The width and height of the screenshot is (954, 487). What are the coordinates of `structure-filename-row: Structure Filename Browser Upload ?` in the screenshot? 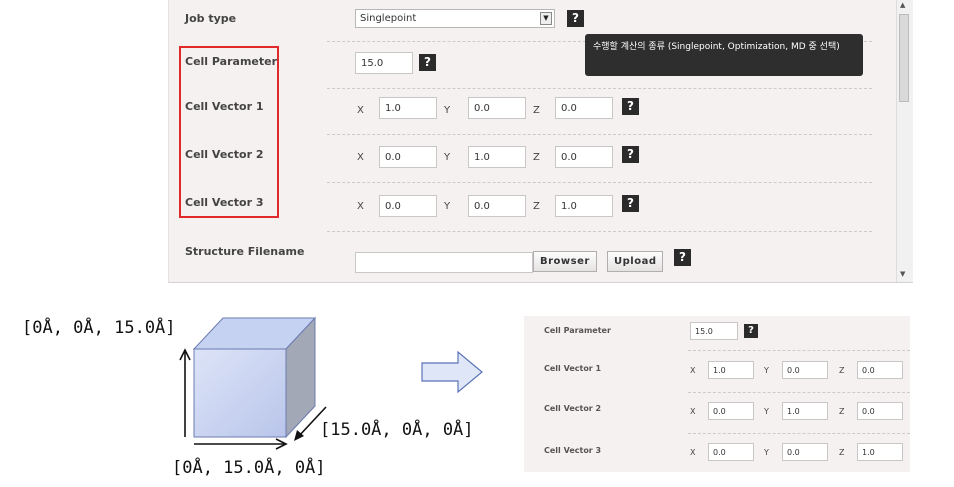 It's located at (531, 257).